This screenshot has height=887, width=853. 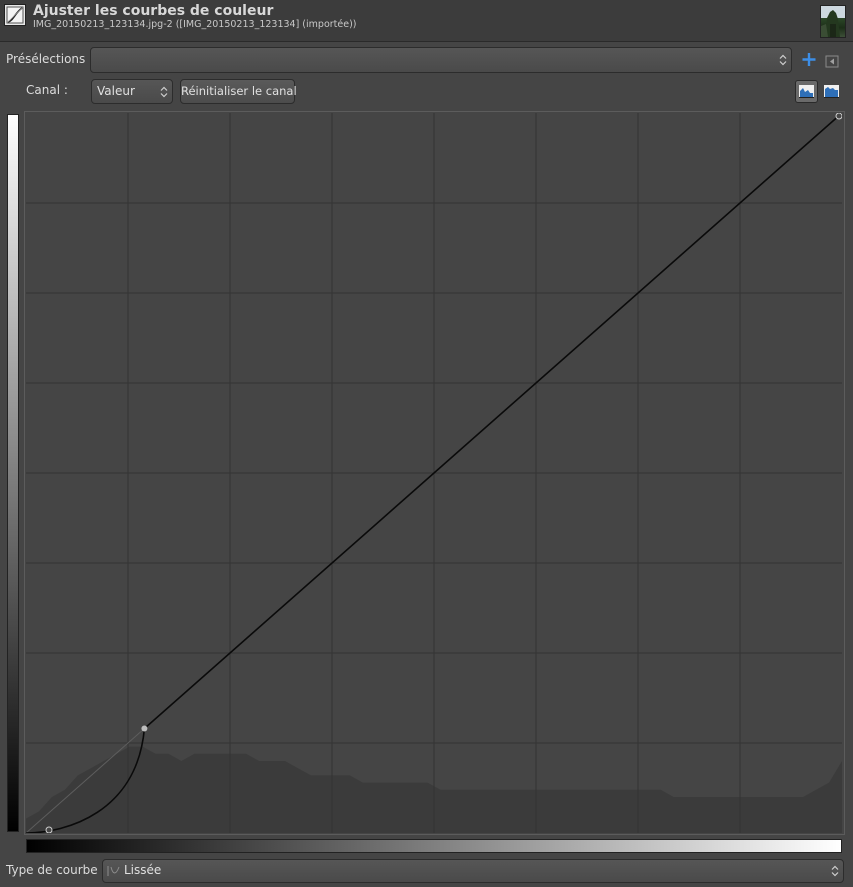 What do you see at coordinates (143, 870) in the screenshot?
I see `curve-type-value: Lissée` at bounding box center [143, 870].